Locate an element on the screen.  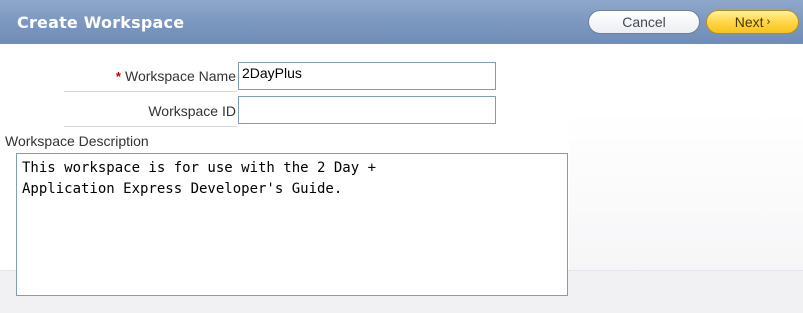
next-button: Next › is located at coordinates (752, 22).